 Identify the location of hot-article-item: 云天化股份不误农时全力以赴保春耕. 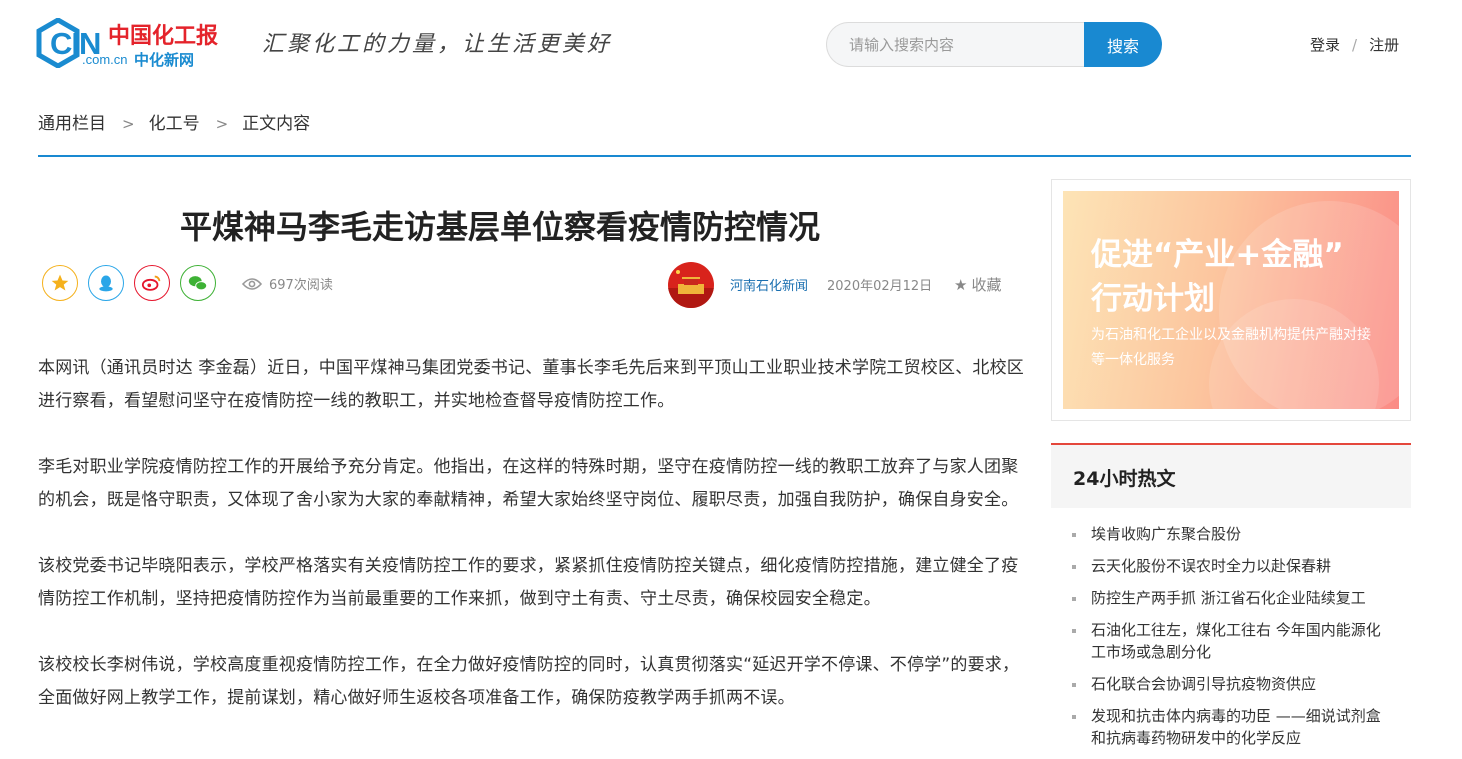
(1231, 566).